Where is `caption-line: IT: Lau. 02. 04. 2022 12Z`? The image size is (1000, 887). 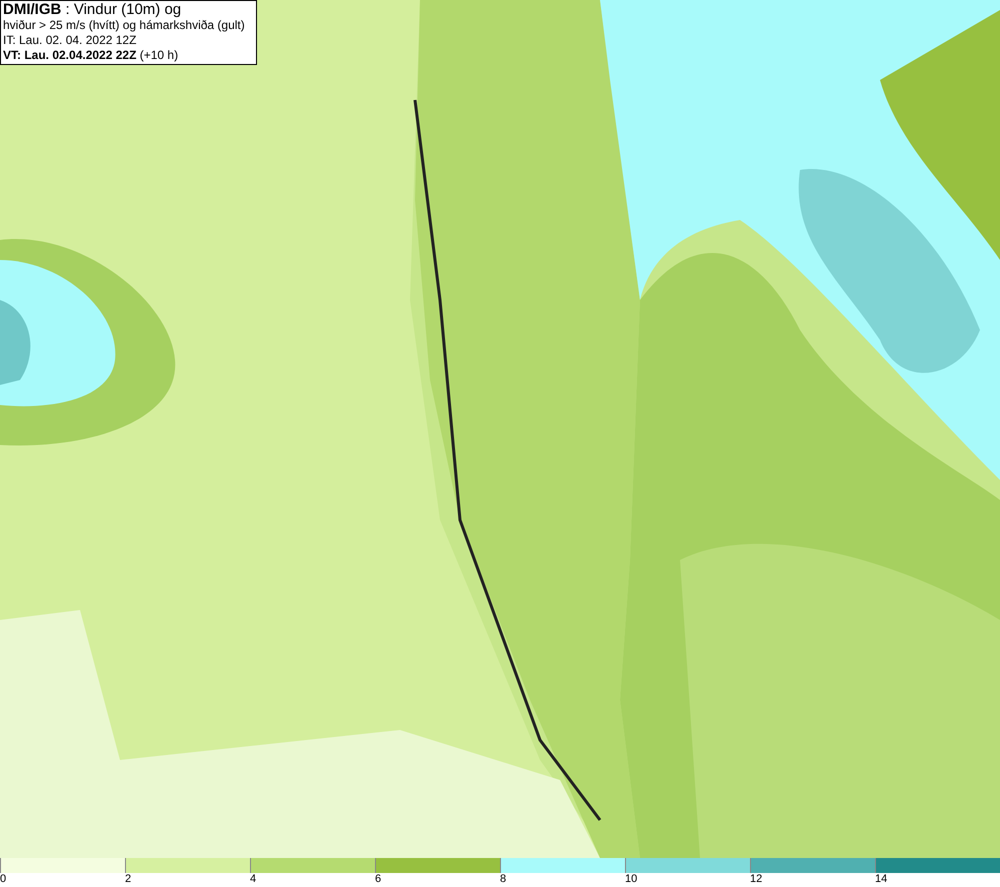 caption-line: IT: Lau. 02. 04. 2022 12Z is located at coordinates (70, 40).